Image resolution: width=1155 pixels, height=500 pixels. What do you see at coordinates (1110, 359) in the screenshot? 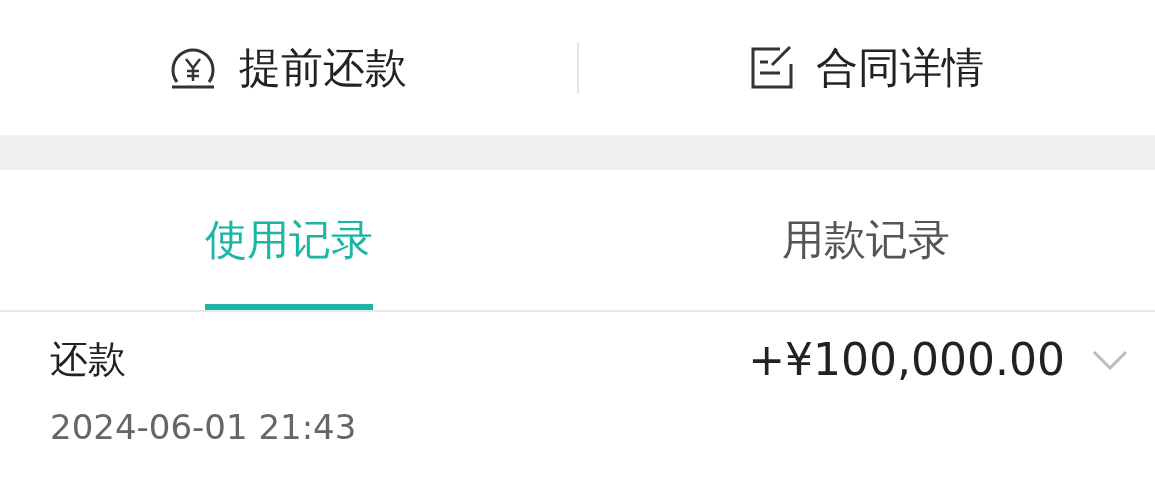
I see `chevron-icon` at bounding box center [1110, 359].